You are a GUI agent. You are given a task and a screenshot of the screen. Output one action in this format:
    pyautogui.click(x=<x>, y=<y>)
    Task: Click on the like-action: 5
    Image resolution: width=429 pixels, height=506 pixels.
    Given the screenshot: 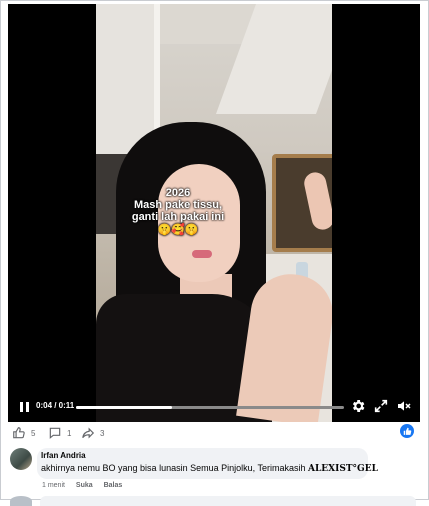 What is the action you would take?
    pyautogui.click(x=23, y=433)
    